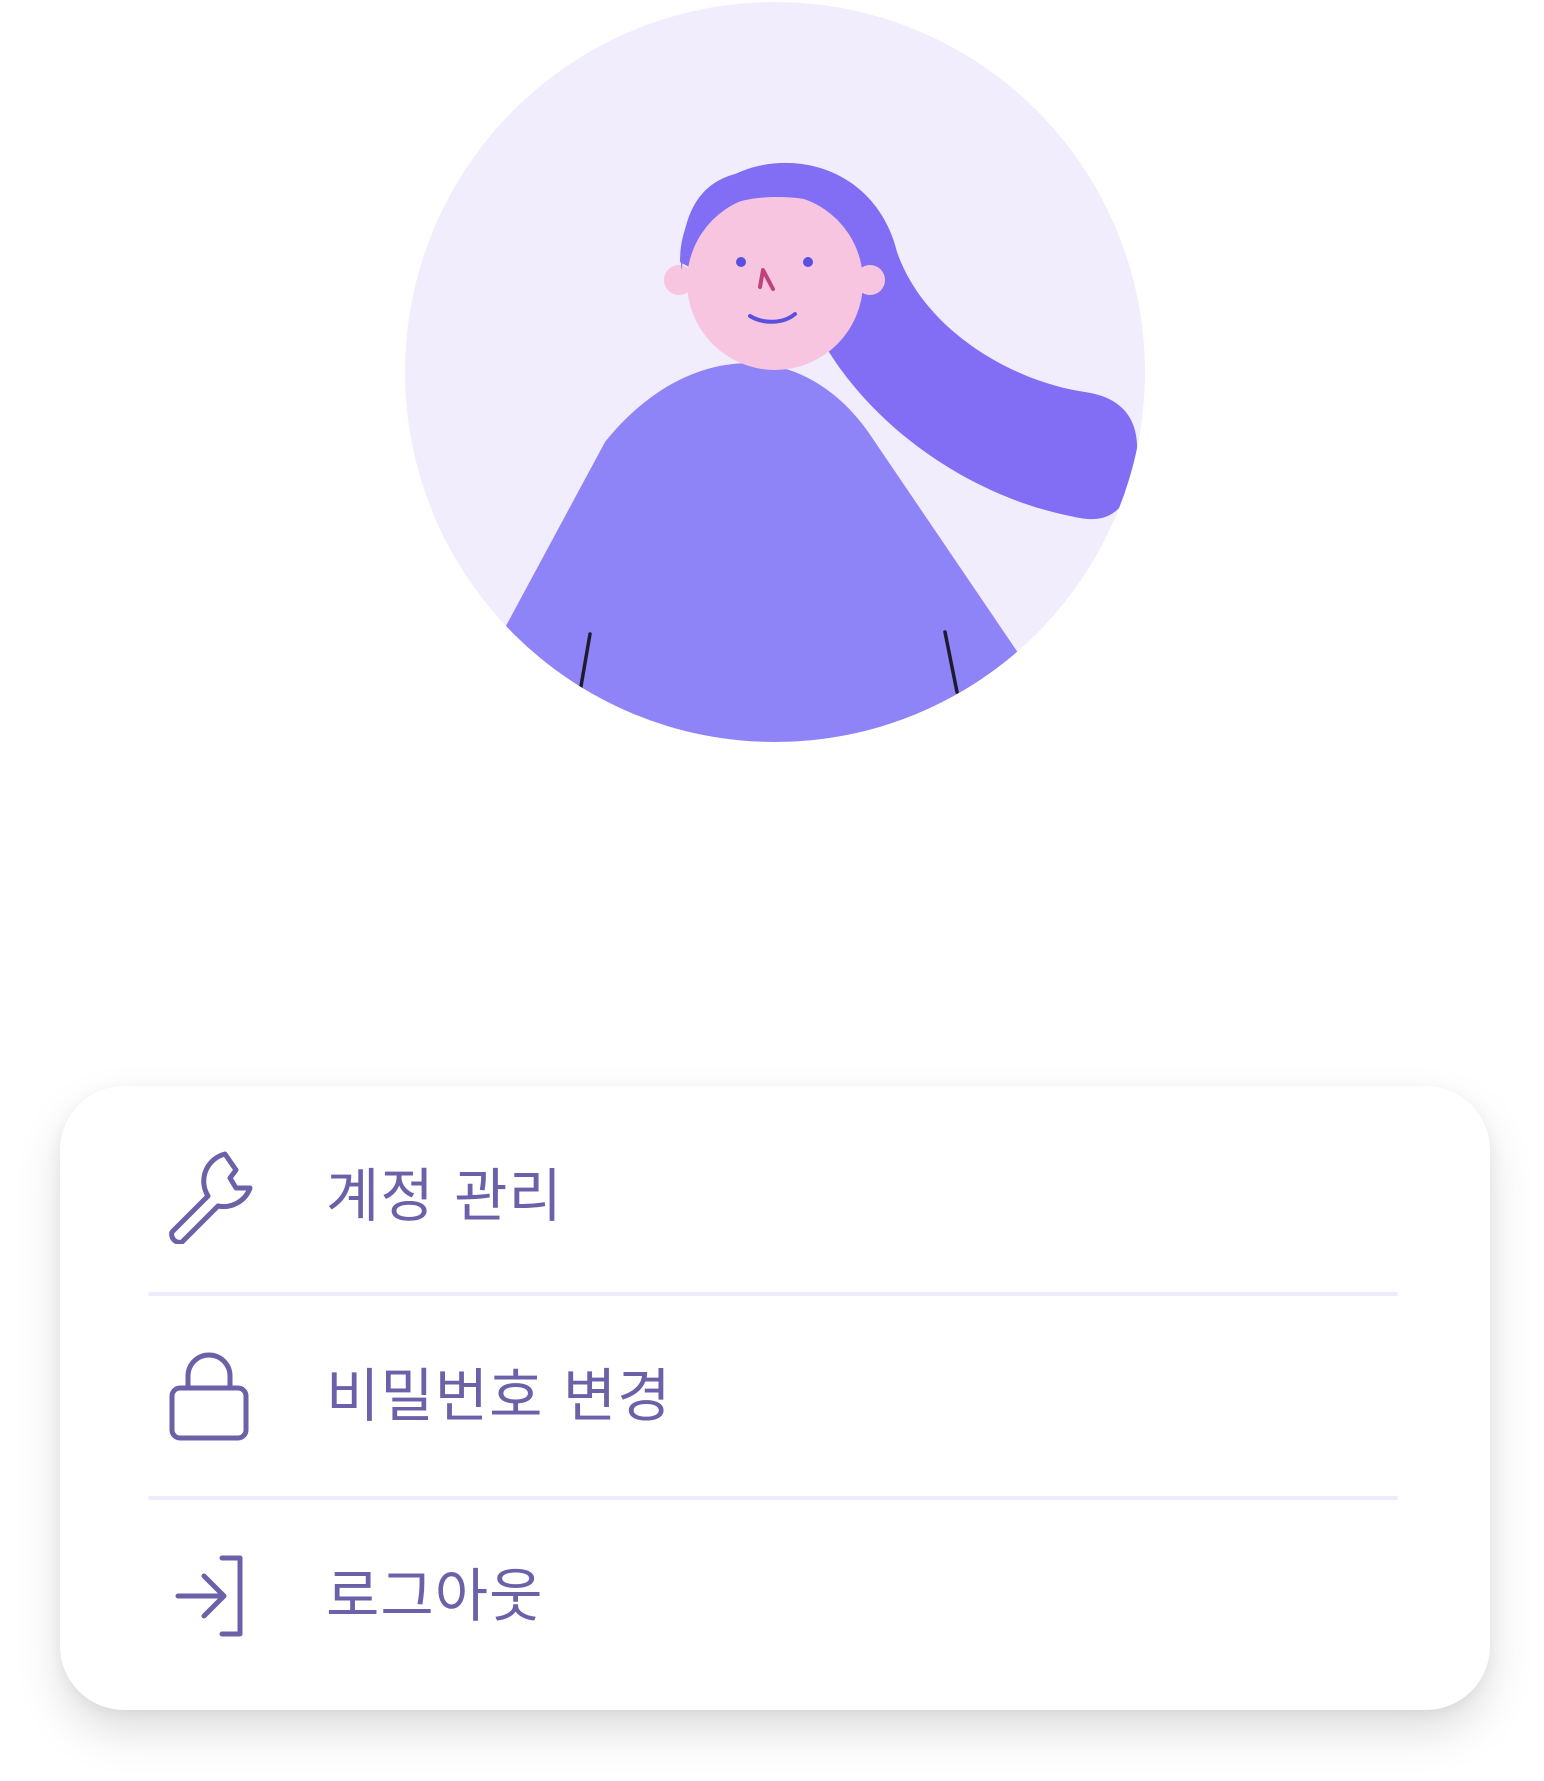 The height and width of the screenshot is (1781, 1544). What do you see at coordinates (775, 1596) in the screenshot?
I see `logout-item: 로그아웃` at bounding box center [775, 1596].